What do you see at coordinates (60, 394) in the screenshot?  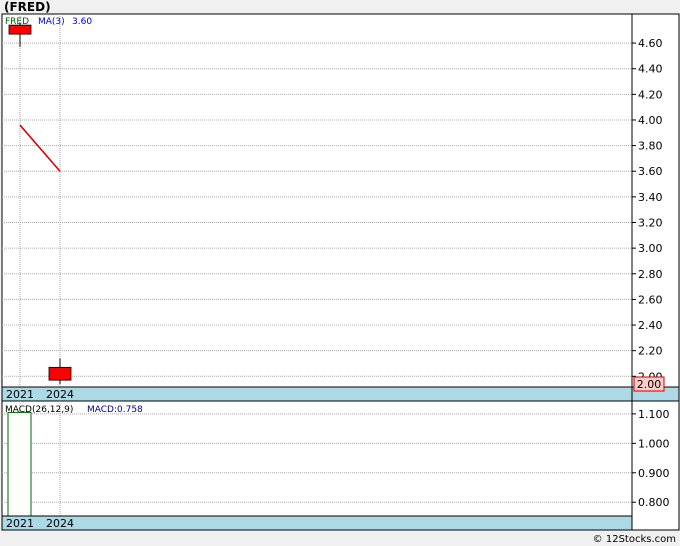 I see `price-x-label: 2024` at bounding box center [60, 394].